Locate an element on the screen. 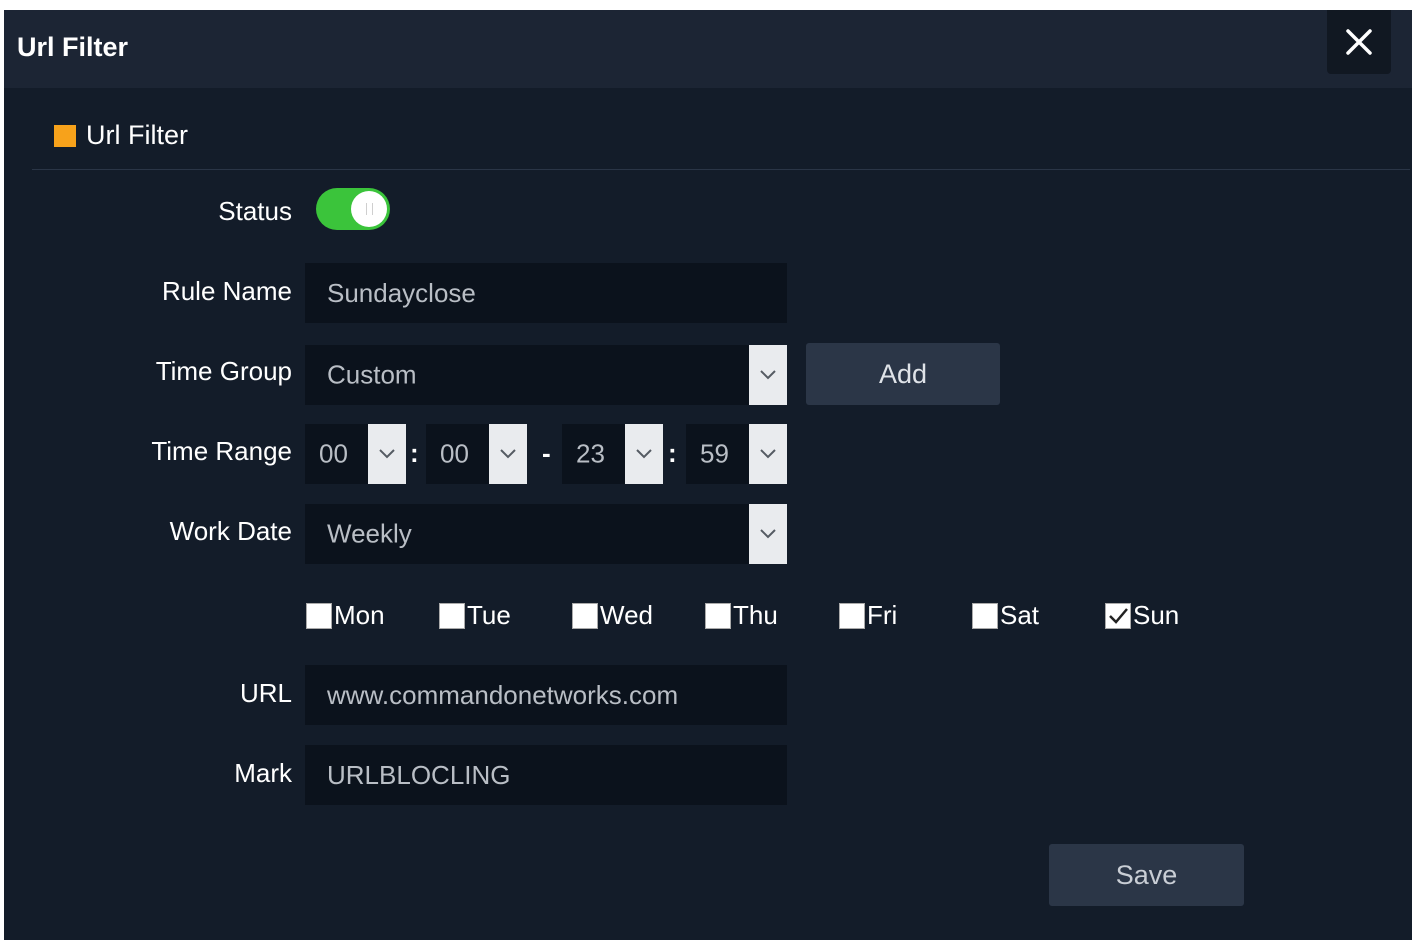 This screenshot has height=940, width=1418. day-label: Mon is located at coordinates (359, 615).